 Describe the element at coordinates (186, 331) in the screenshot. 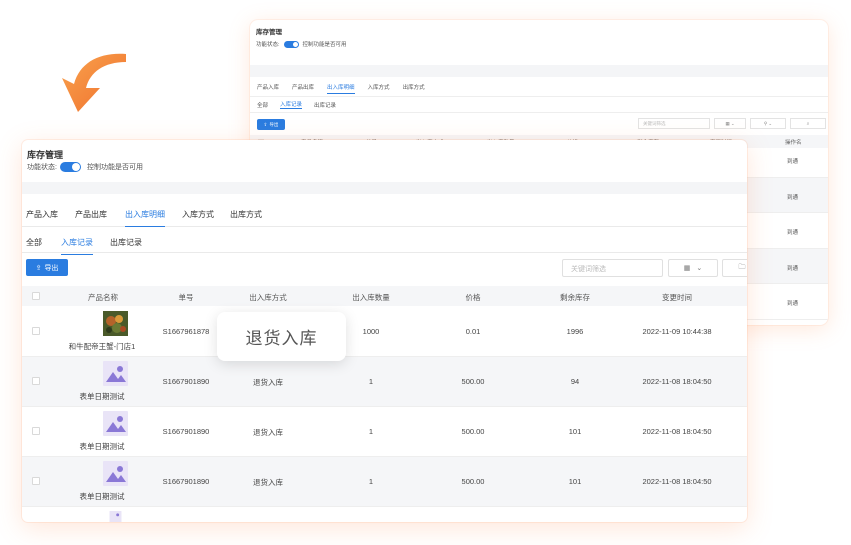

I see `order-number: S1667961878` at that location.